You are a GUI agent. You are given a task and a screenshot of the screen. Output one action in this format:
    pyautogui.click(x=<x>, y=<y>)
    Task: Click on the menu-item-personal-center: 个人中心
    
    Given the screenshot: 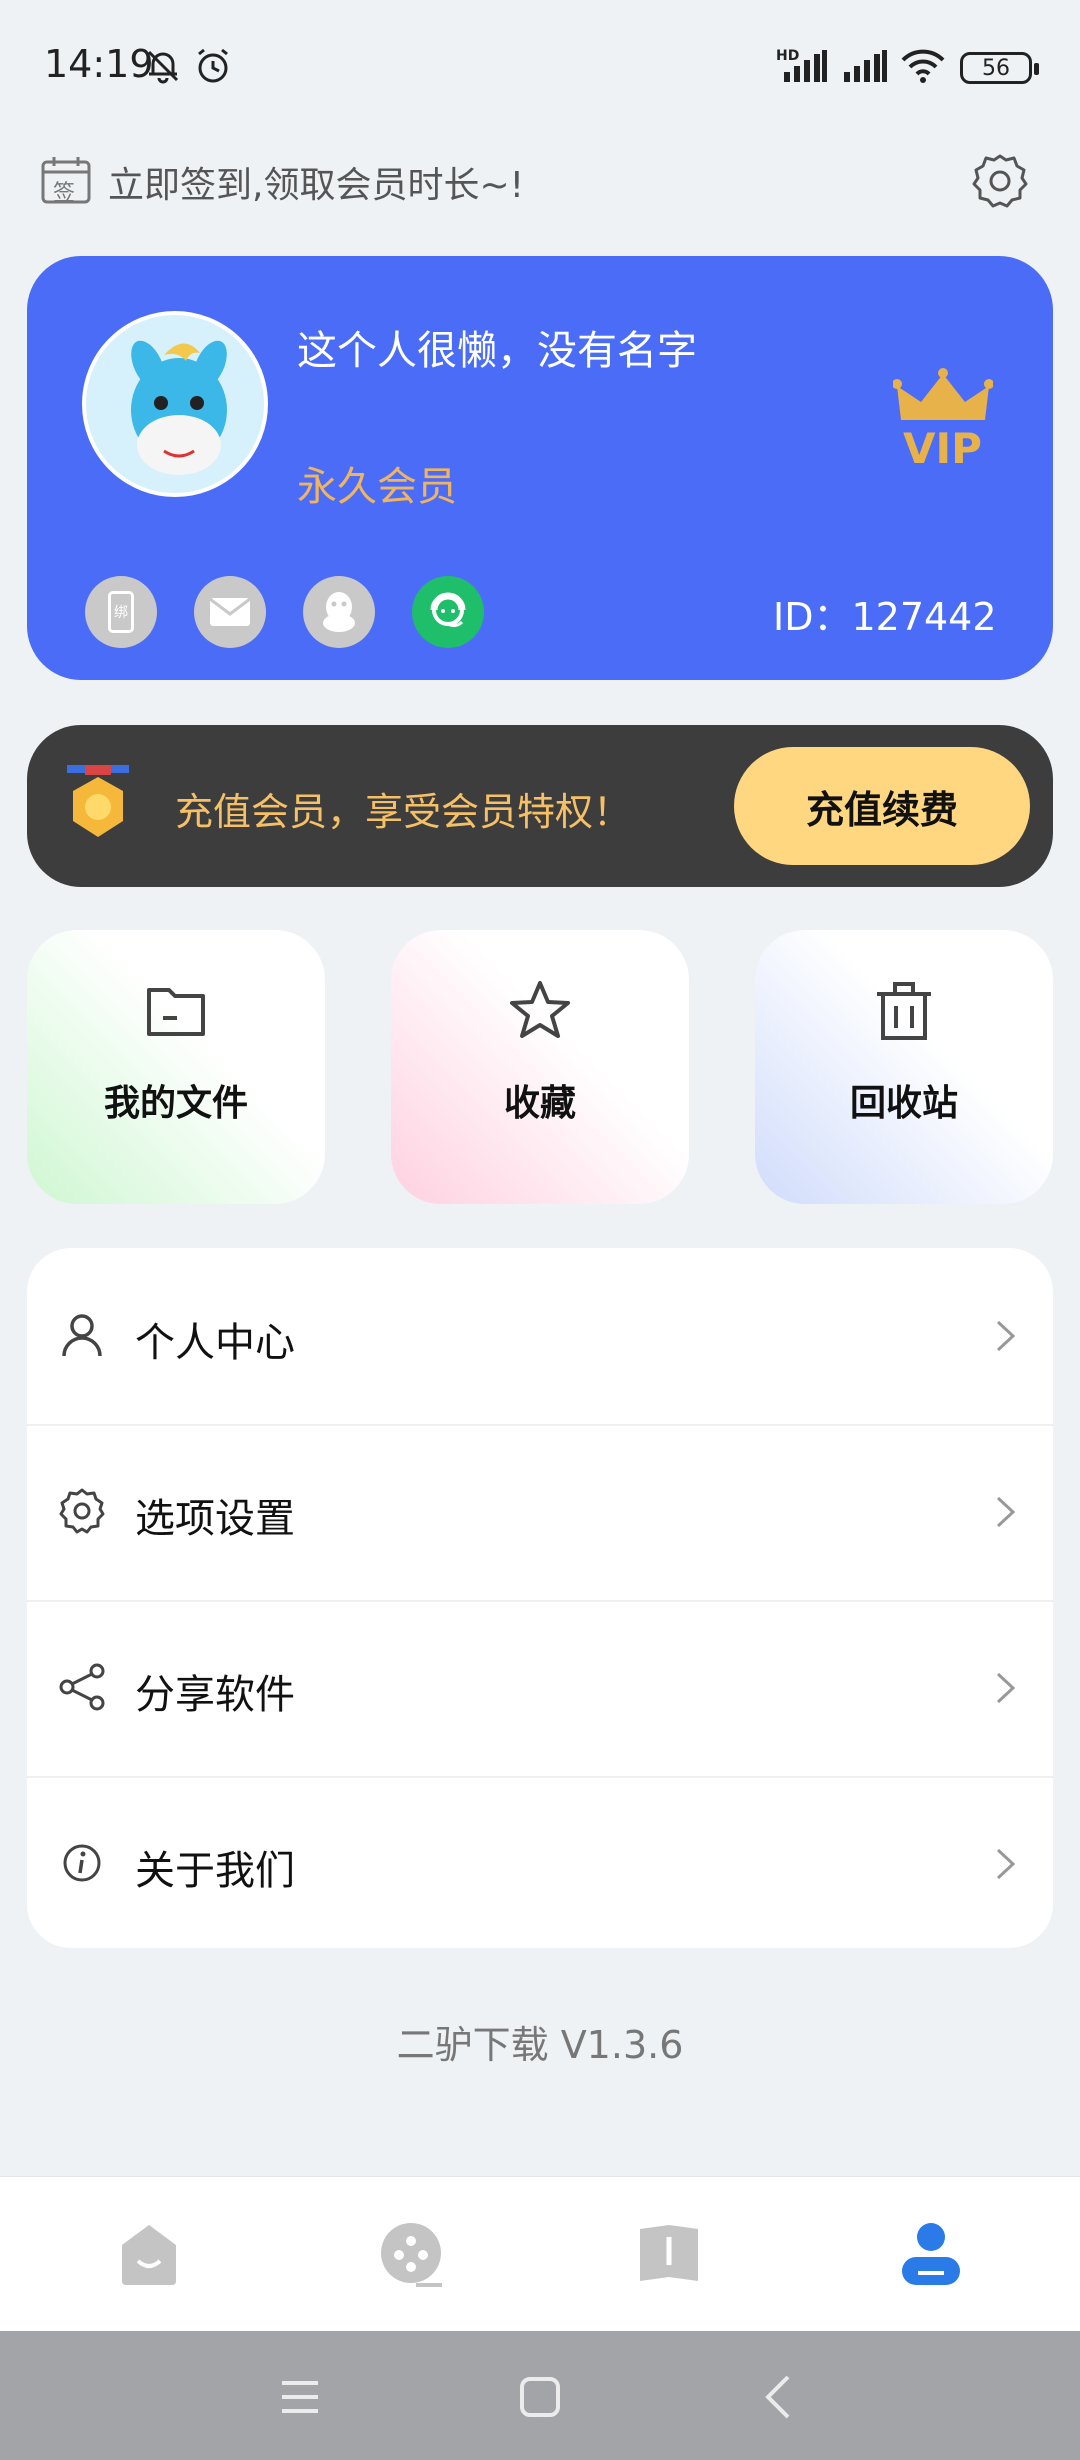 What is the action you would take?
    pyautogui.click(x=540, y=1336)
    